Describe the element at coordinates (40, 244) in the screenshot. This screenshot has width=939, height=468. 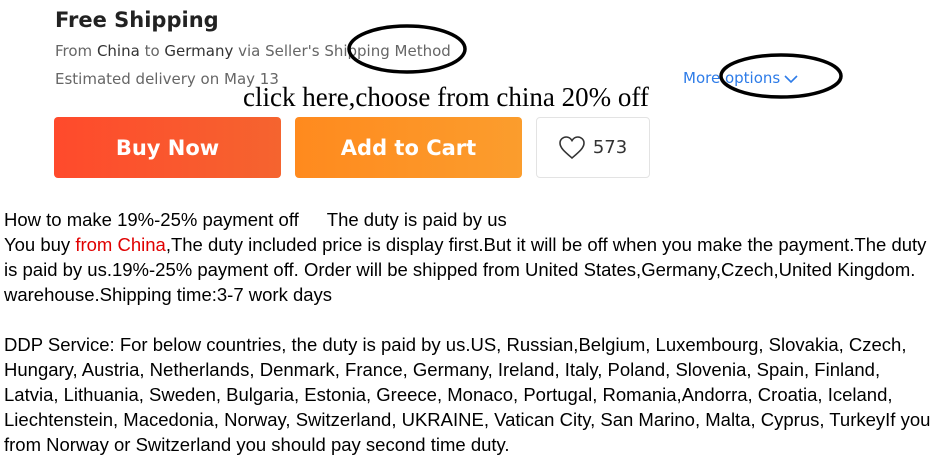
I see `para1-prefix: You buy` at that location.